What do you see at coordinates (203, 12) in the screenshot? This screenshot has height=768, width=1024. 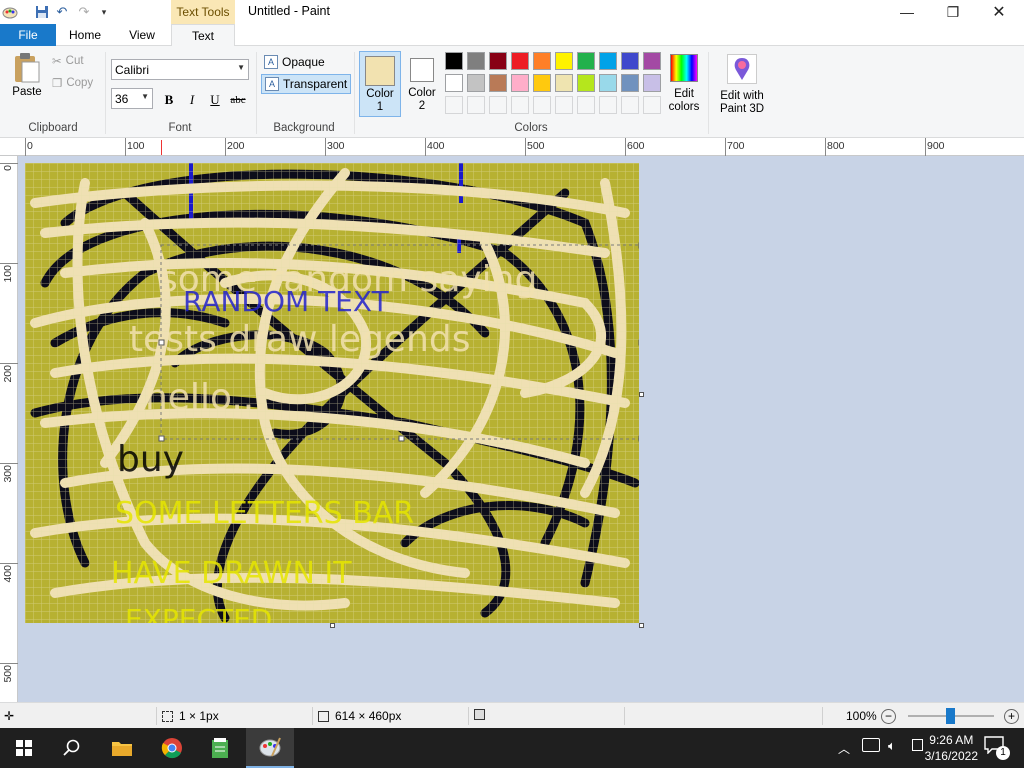 I see `text-tools-context-label: Text Tools` at bounding box center [203, 12].